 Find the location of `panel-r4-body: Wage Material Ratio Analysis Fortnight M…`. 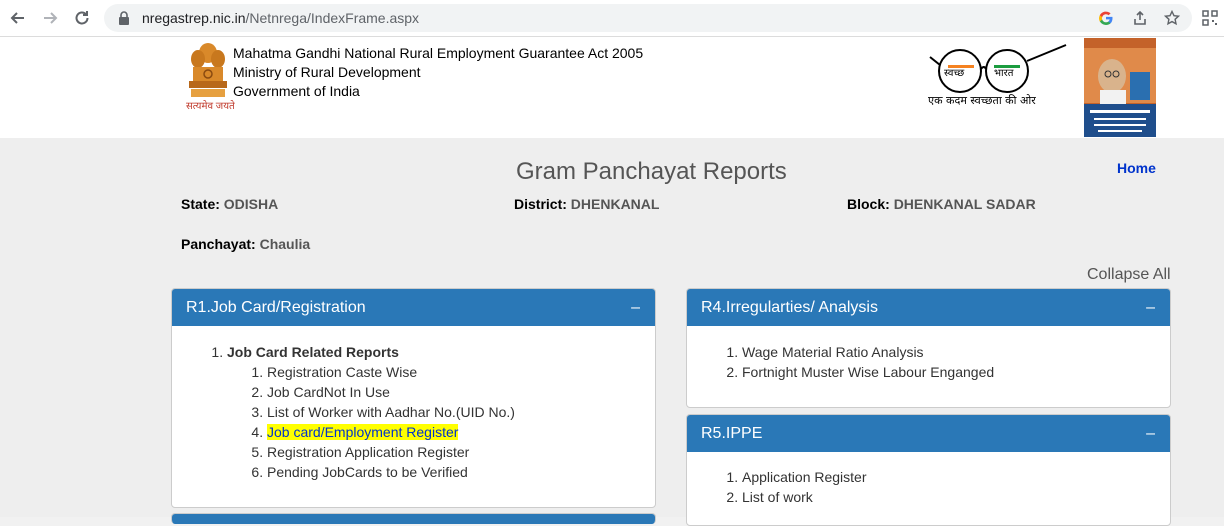

panel-r4-body: Wage Material Ratio Analysis Fortnight M… is located at coordinates (928, 354).